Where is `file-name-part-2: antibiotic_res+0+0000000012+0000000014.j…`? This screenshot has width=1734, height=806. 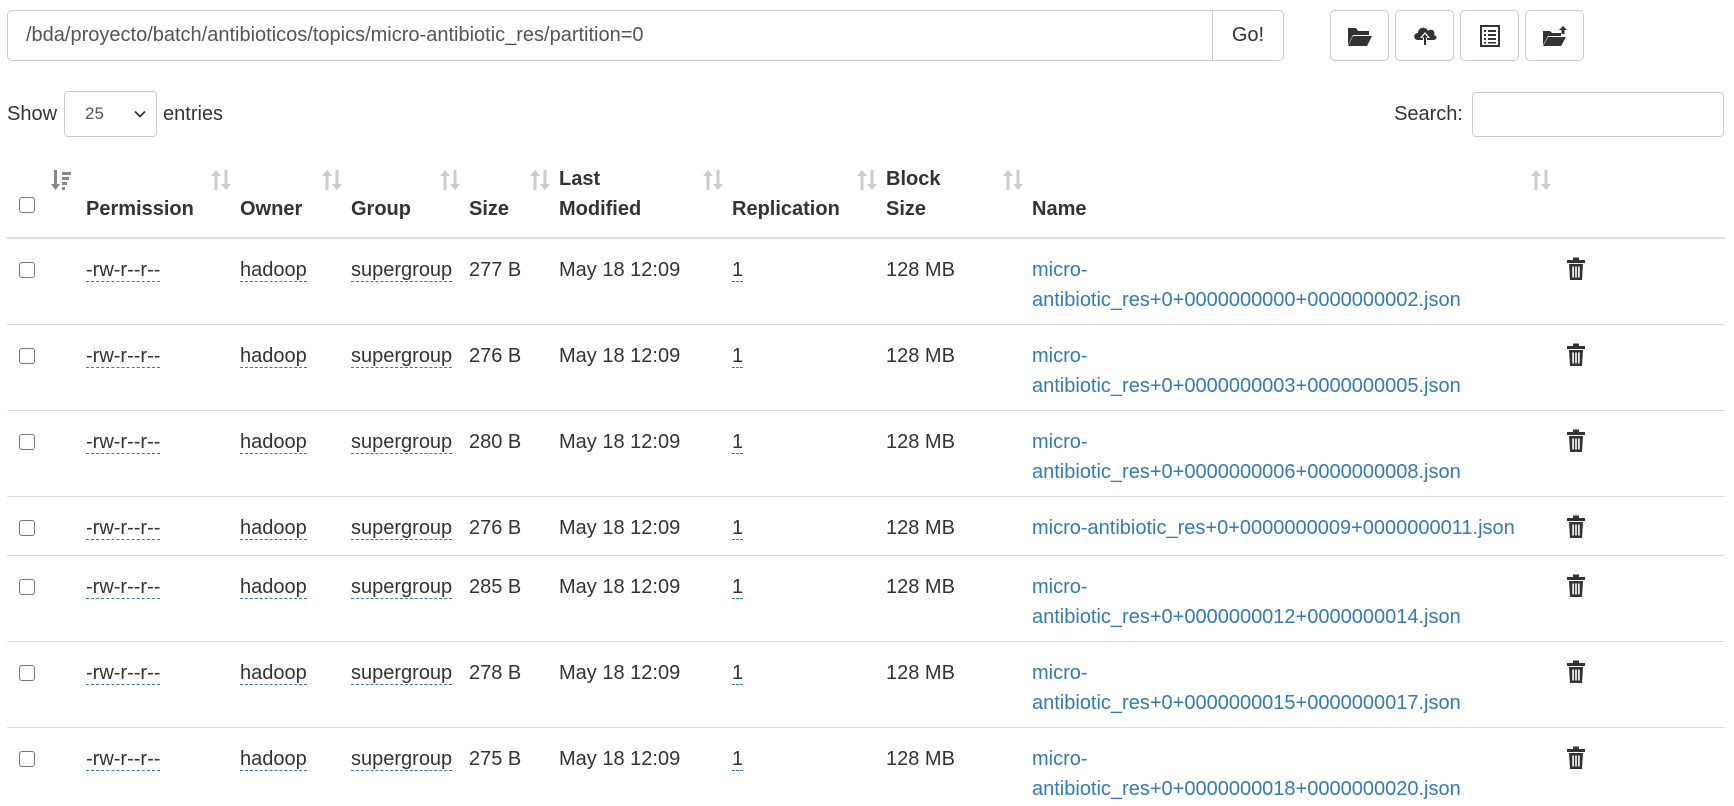
file-name-part-2: antibiotic_res+0+0000000012+0000000014.j… is located at coordinates (1246, 616).